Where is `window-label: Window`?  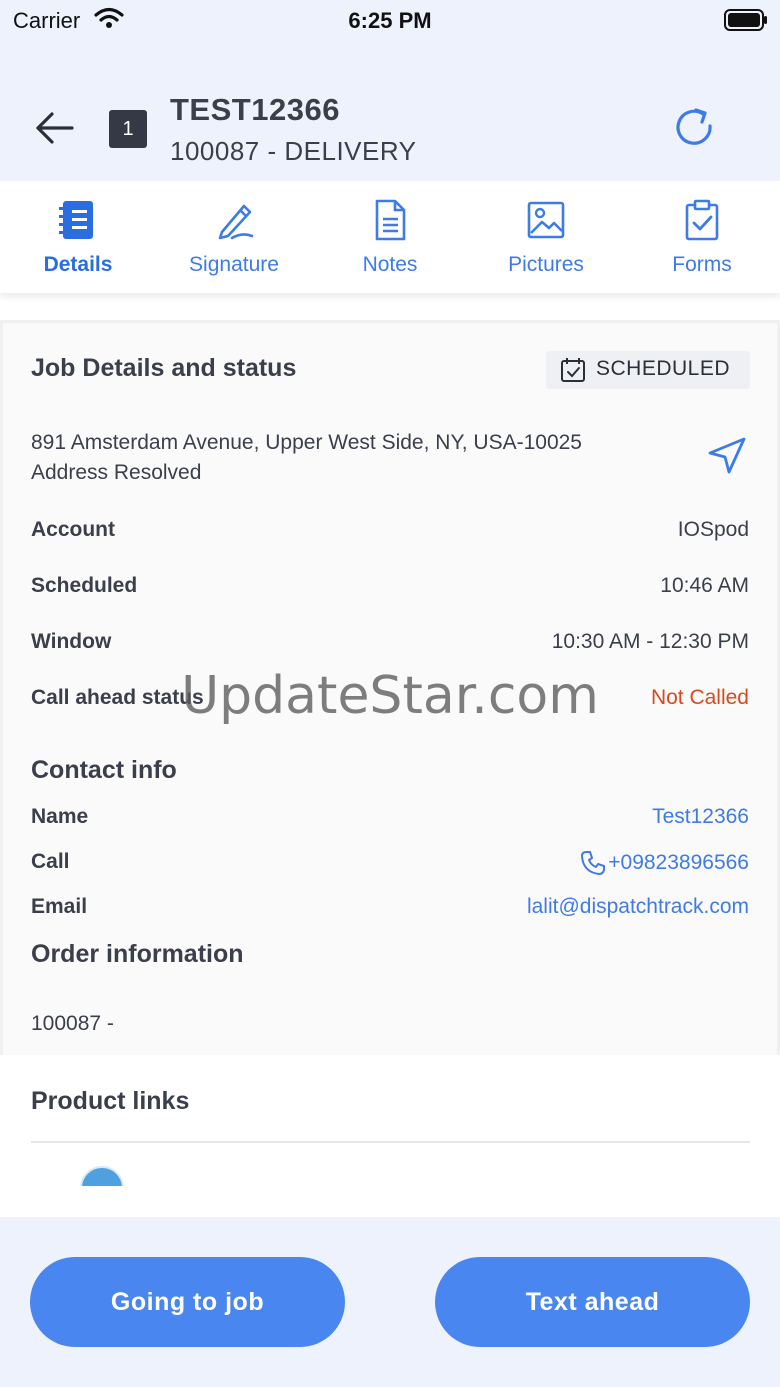 window-label: Window is located at coordinates (71, 641).